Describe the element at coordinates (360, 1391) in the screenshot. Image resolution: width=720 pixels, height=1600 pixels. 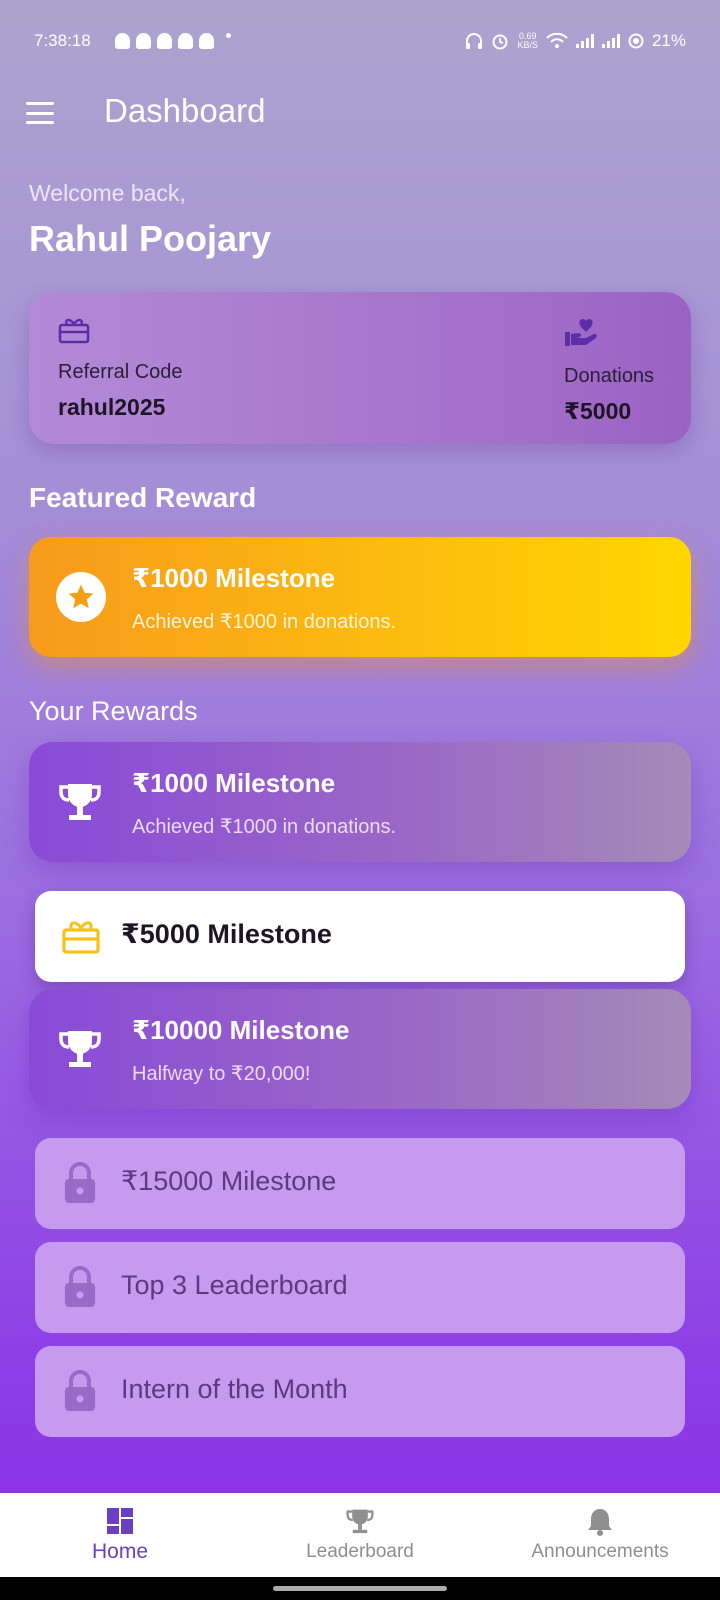
I see `locked-reward-card: Intern of the Month` at that location.